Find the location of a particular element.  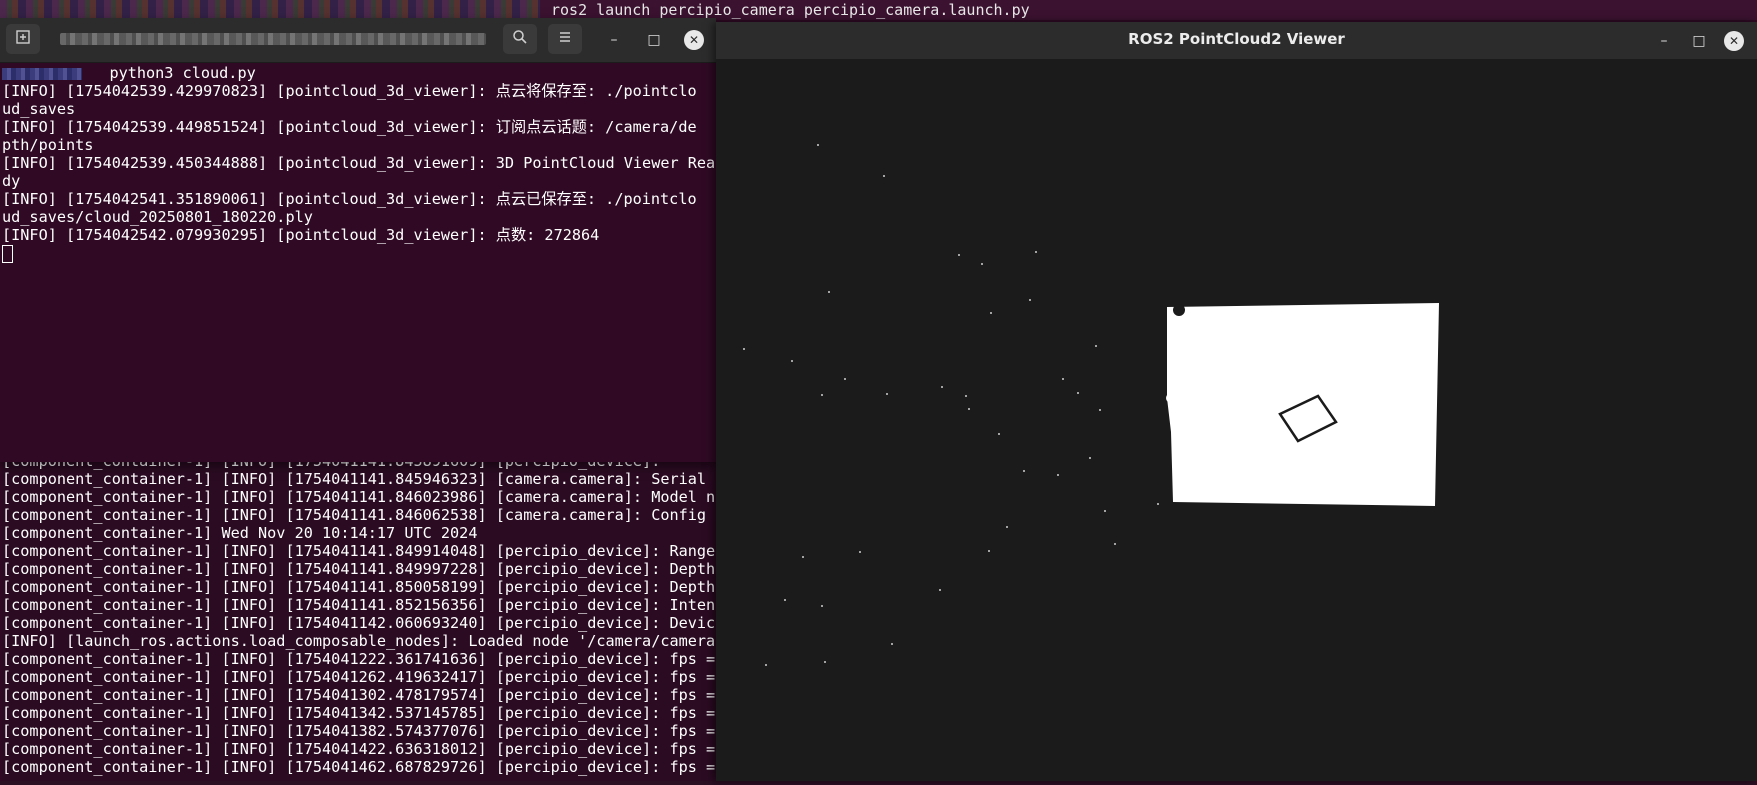

search-button is located at coordinates (520, 39).